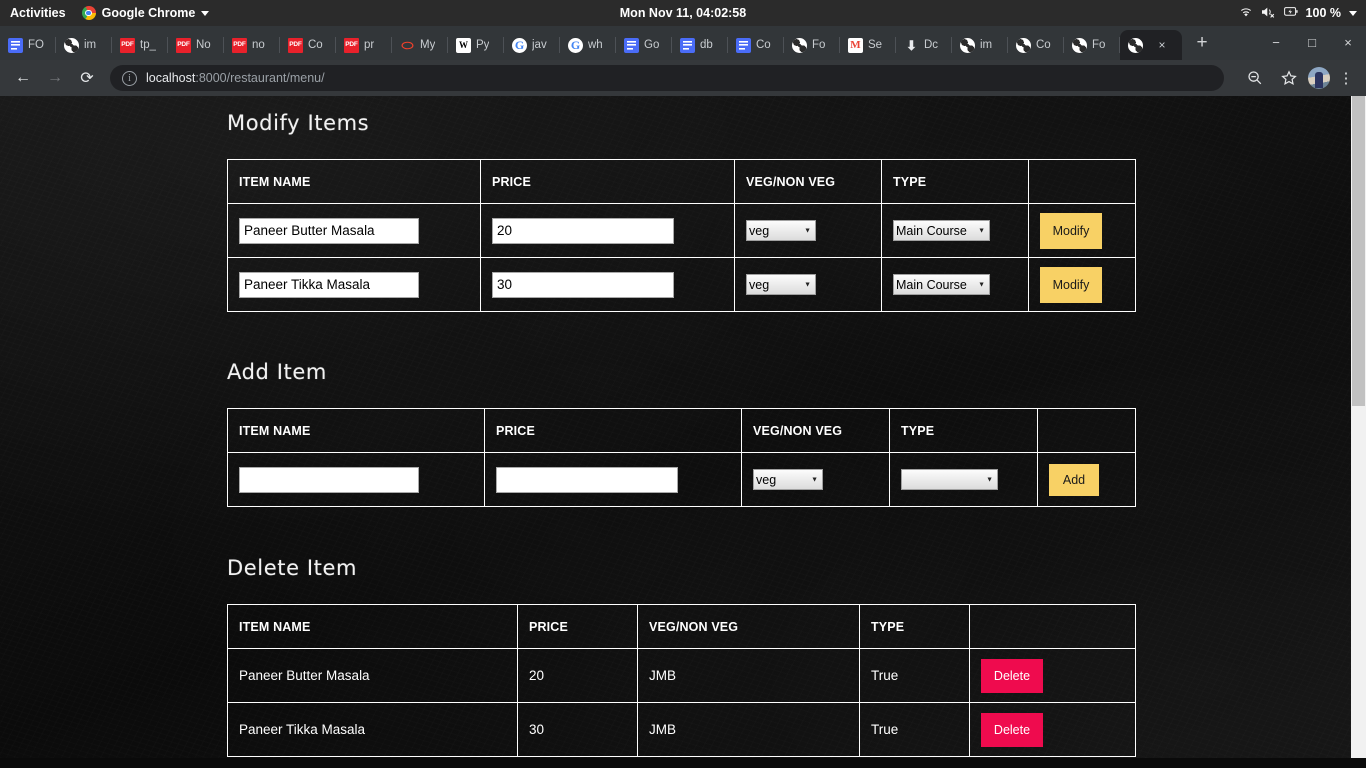 This screenshot has height=768, width=1366. I want to click on cell-price, so click(613, 479).